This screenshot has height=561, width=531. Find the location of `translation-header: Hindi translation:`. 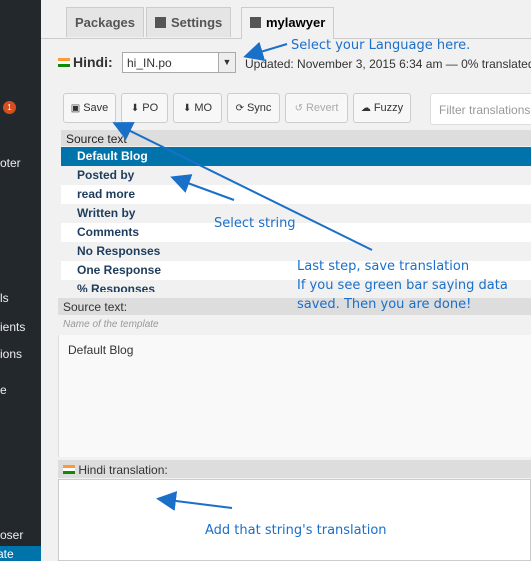

translation-header: Hindi translation: is located at coordinates (294, 469).